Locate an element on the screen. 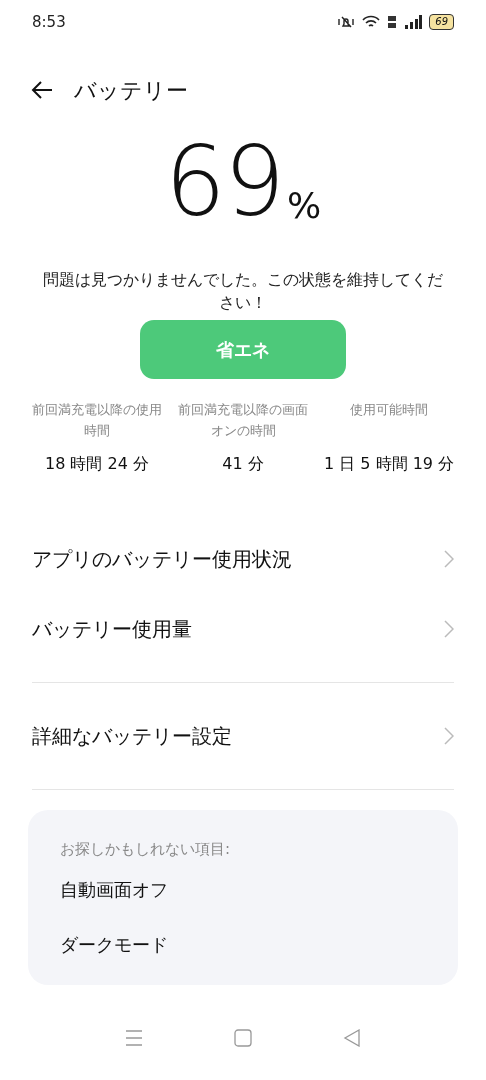 The image size is (486, 1080). home-icon is located at coordinates (243, 1037).